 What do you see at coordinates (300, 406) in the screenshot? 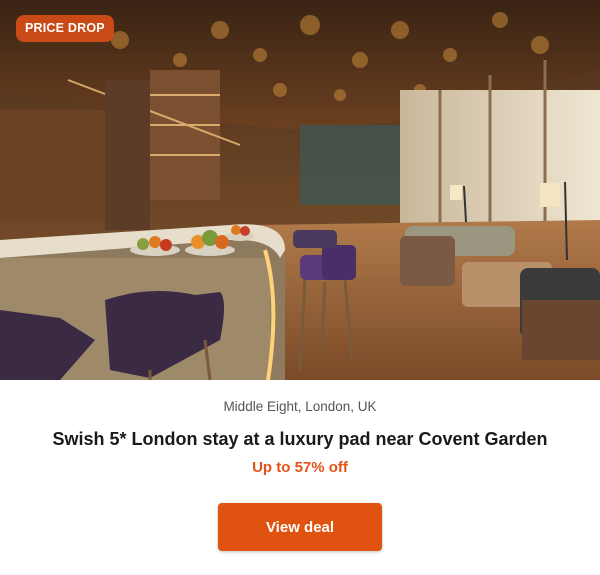
I see `deal-location: Middle Eight, London, UK` at bounding box center [300, 406].